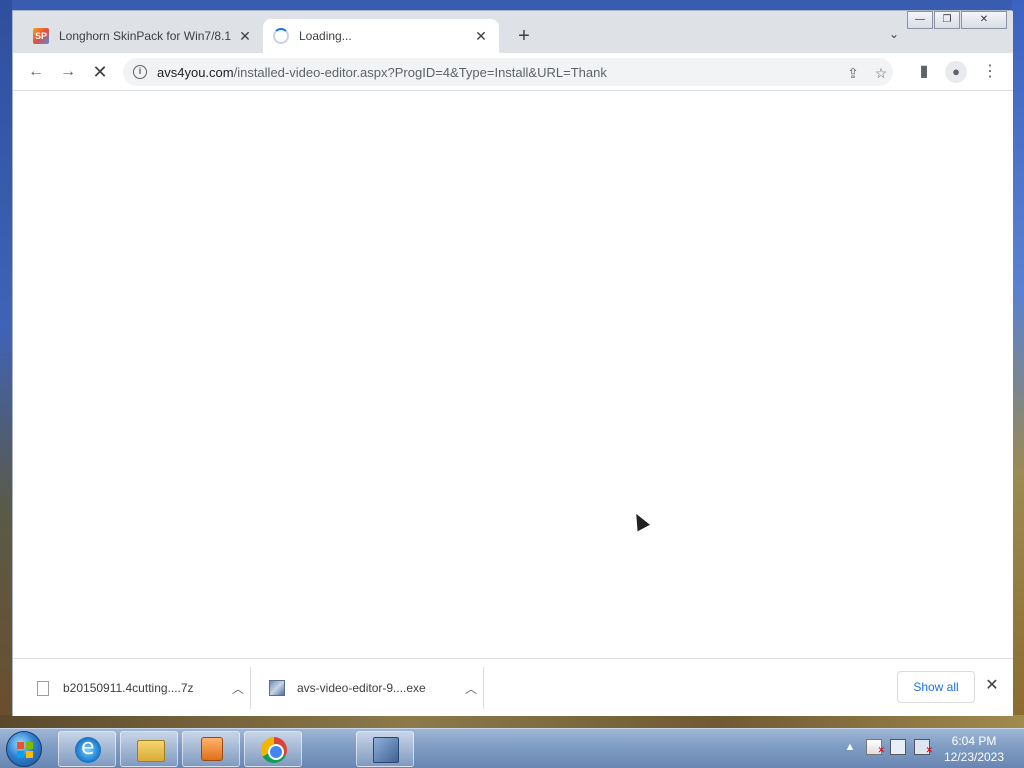  Describe the element at coordinates (881, 73) in the screenshot. I see `bookmark-star-icon: ☆` at that location.